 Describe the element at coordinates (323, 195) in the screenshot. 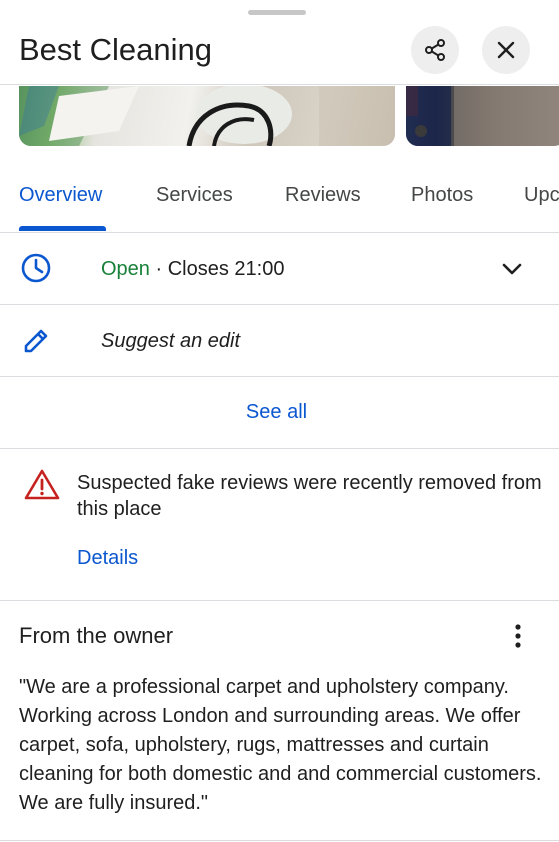

I see `tab-reviews: Reviews` at that location.